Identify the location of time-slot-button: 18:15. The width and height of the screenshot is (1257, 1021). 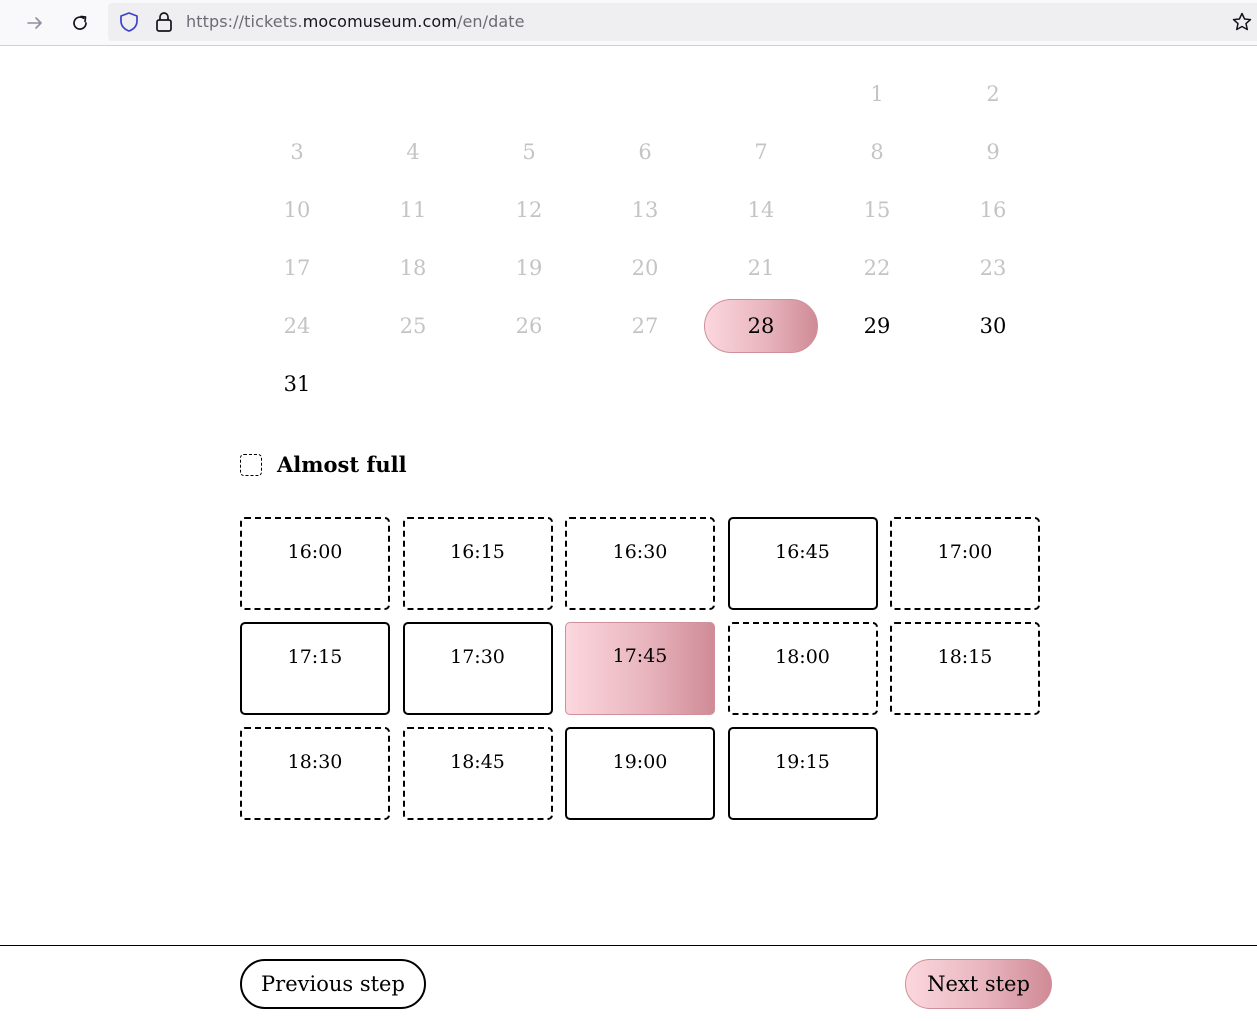
(965, 668).